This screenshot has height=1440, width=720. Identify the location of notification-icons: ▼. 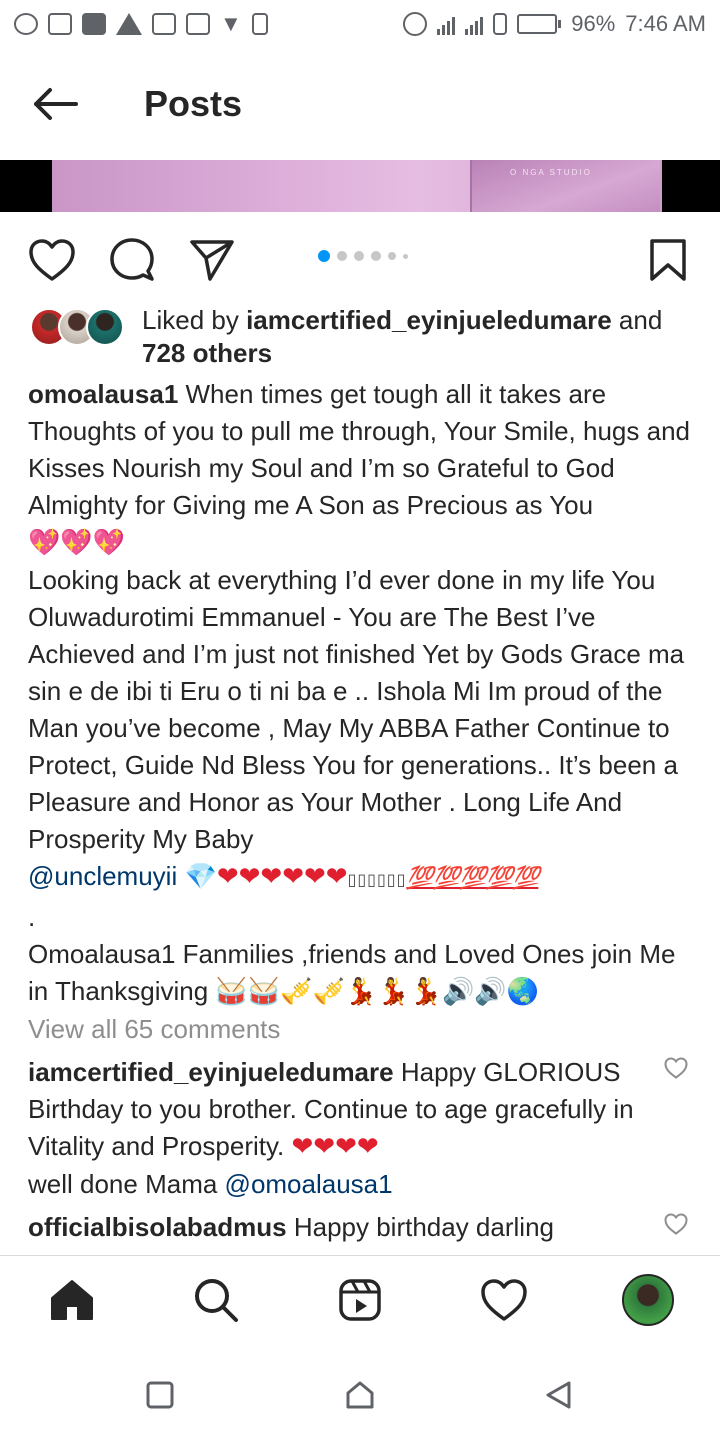
(141, 24).